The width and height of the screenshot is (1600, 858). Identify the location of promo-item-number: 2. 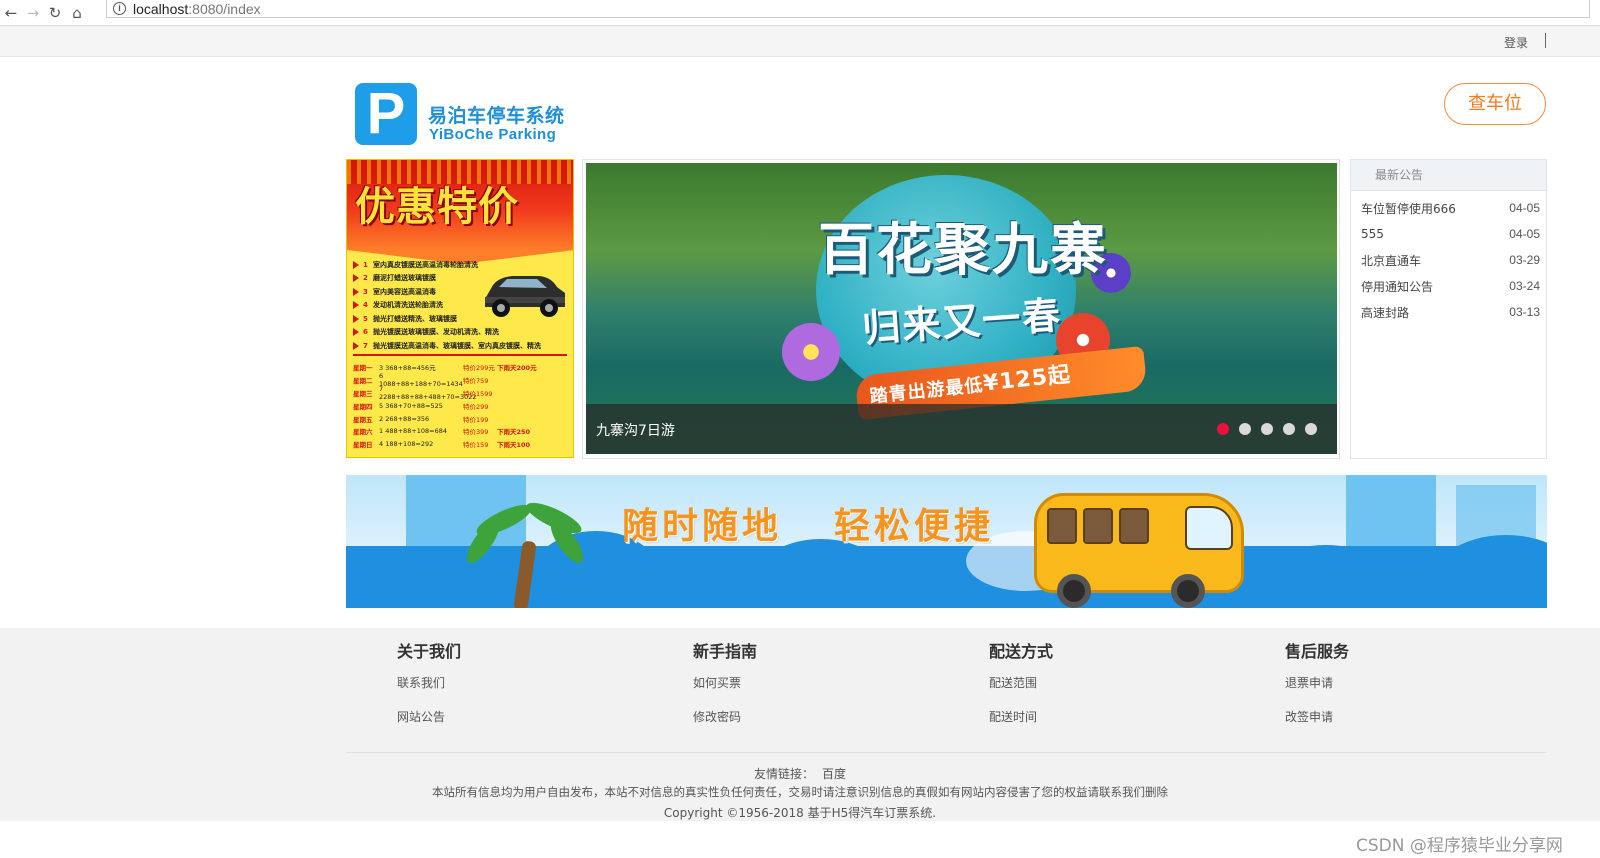
(365, 278).